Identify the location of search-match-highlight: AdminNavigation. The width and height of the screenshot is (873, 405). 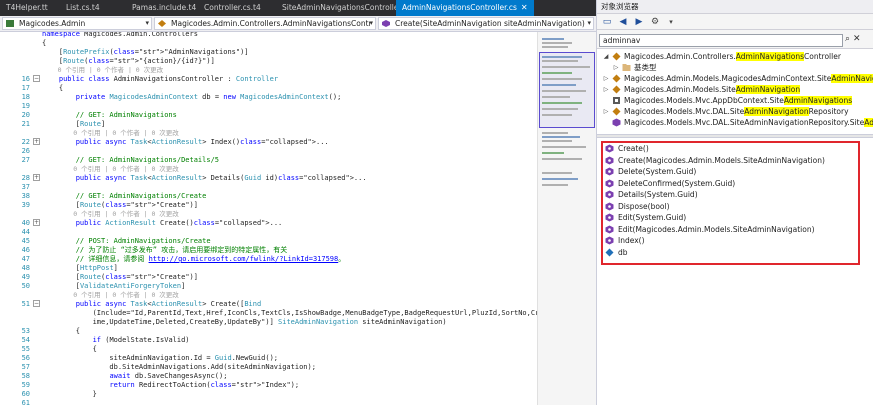
(776, 111).